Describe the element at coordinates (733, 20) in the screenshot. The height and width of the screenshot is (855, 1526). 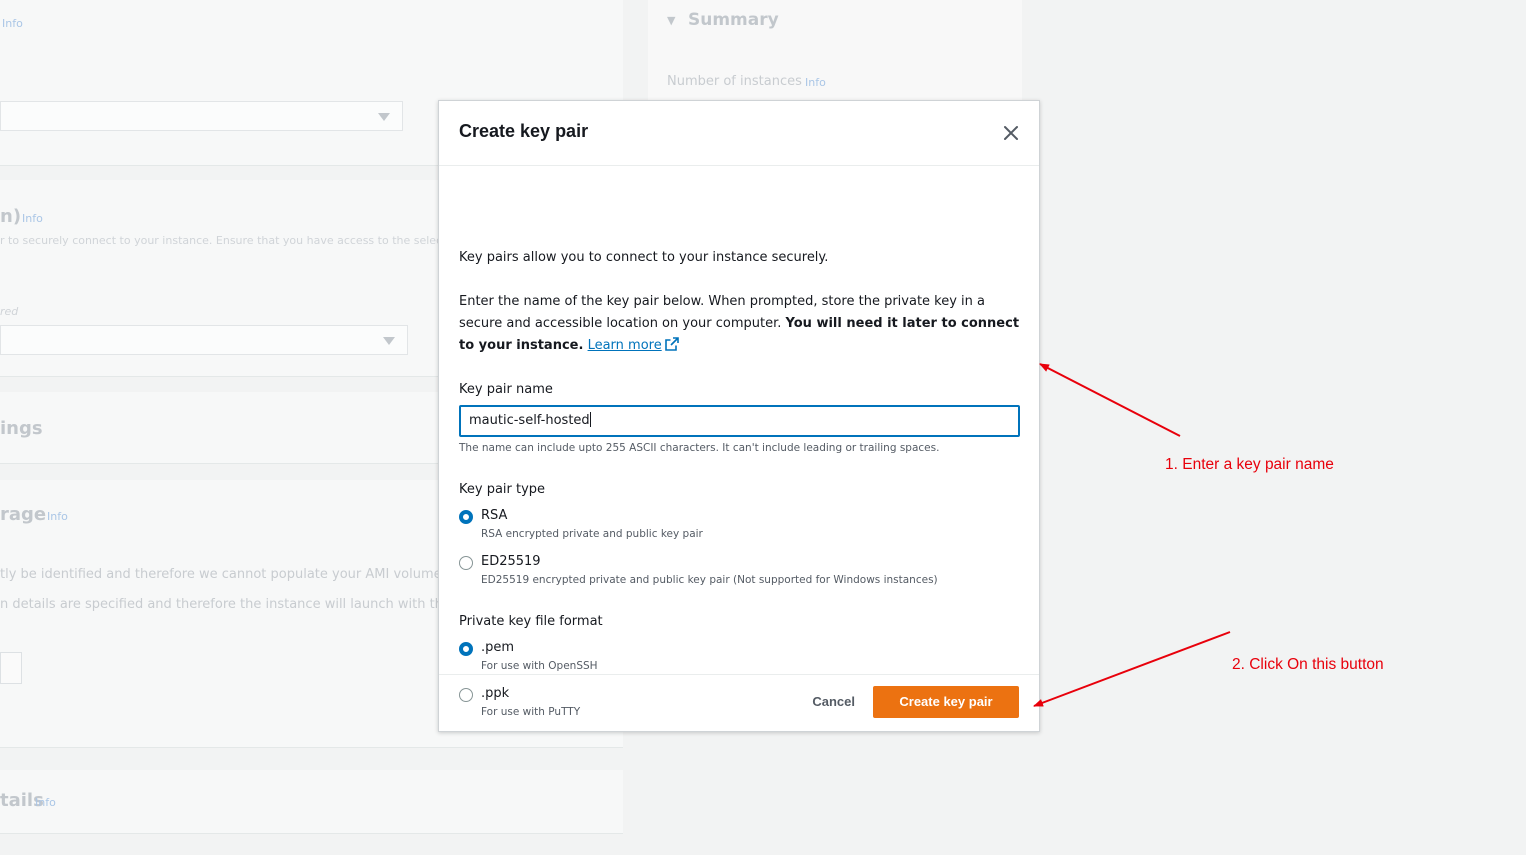
I see `bg-summary-title: Summary` at that location.